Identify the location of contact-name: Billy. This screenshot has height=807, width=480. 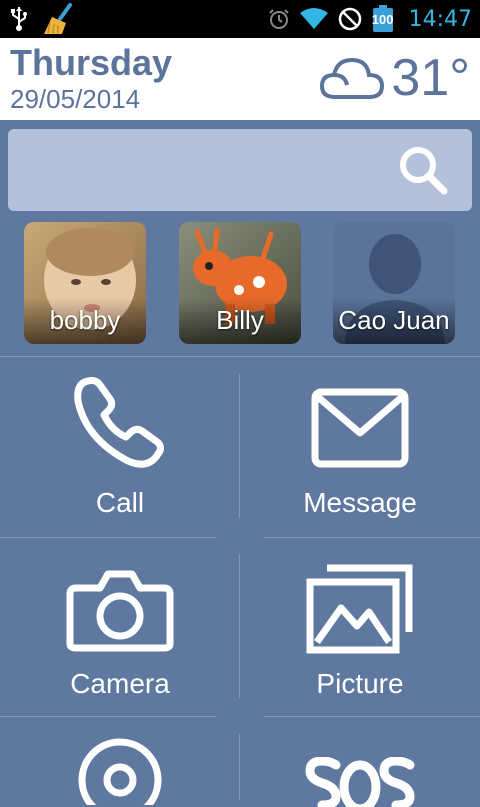
(240, 320).